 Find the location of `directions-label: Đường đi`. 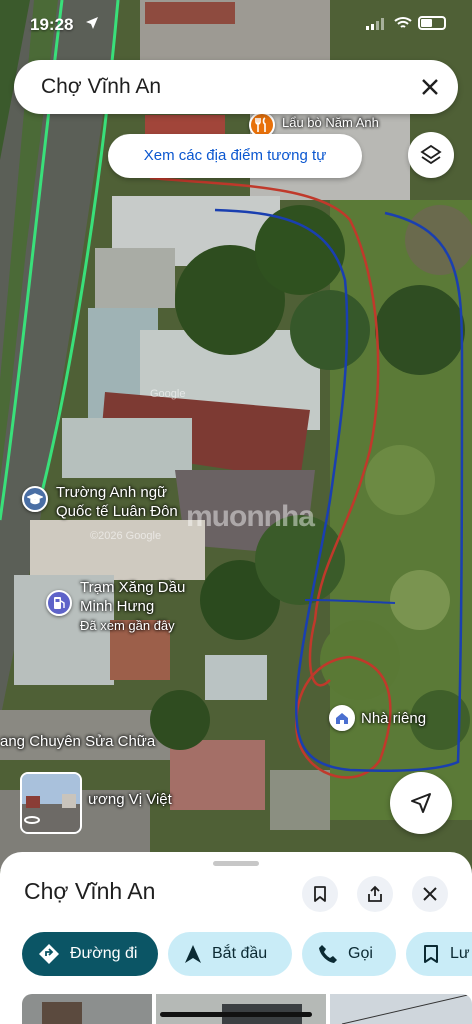

directions-label: Đường đi is located at coordinates (104, 953).